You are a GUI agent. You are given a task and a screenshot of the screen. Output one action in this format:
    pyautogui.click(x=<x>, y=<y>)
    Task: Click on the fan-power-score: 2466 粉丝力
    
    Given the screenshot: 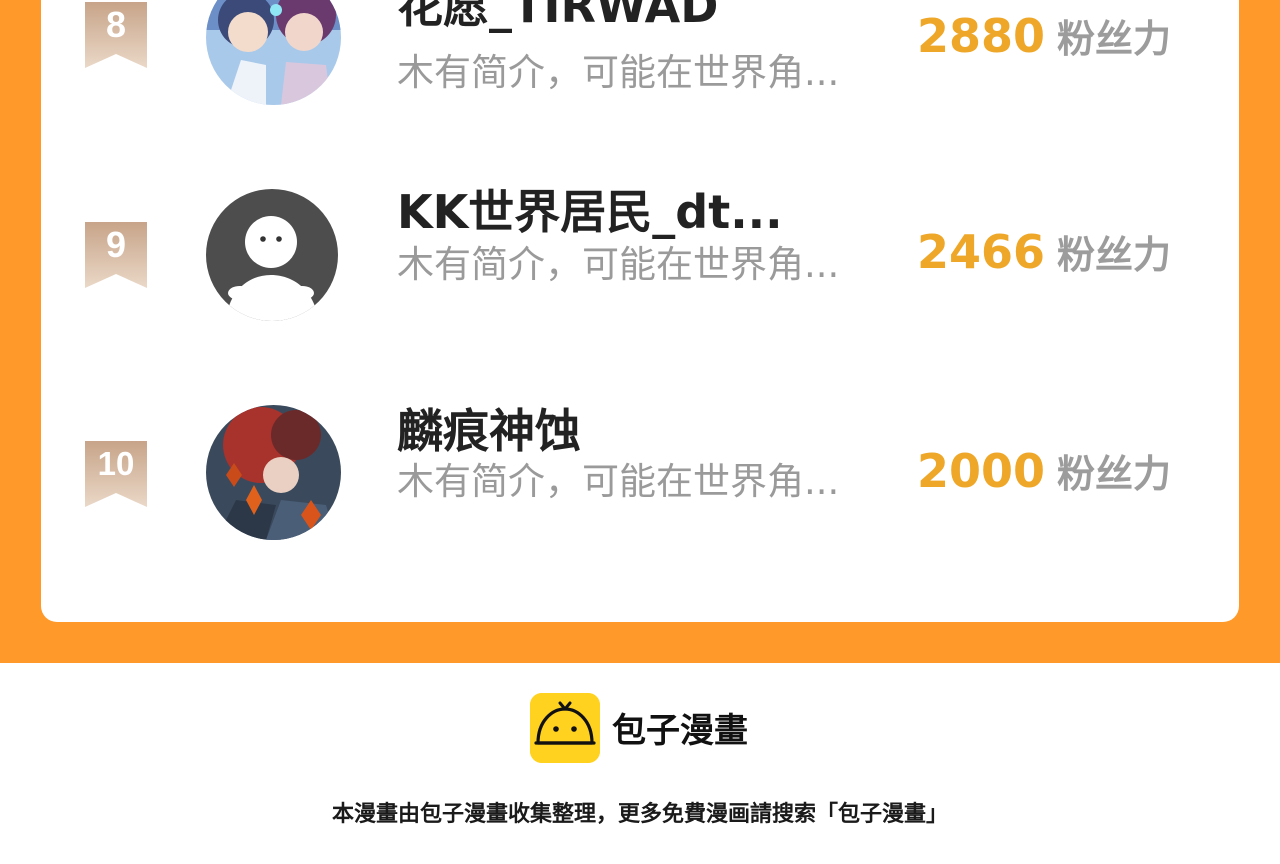 What is the action you would take?
    pyautogui.click(x=1044, y=251)
    